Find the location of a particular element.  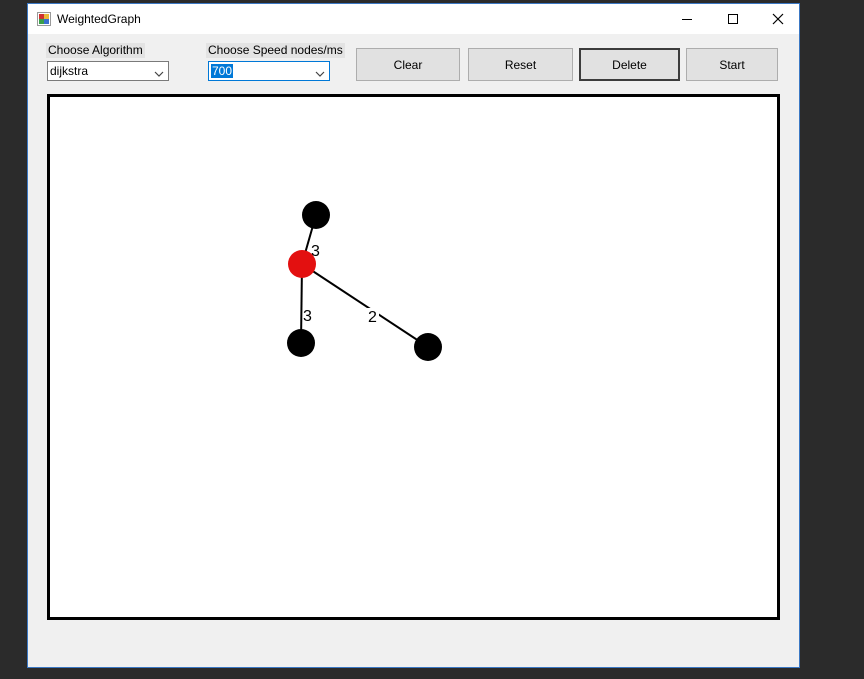

graph-edge is located at coordinates (365, 305).